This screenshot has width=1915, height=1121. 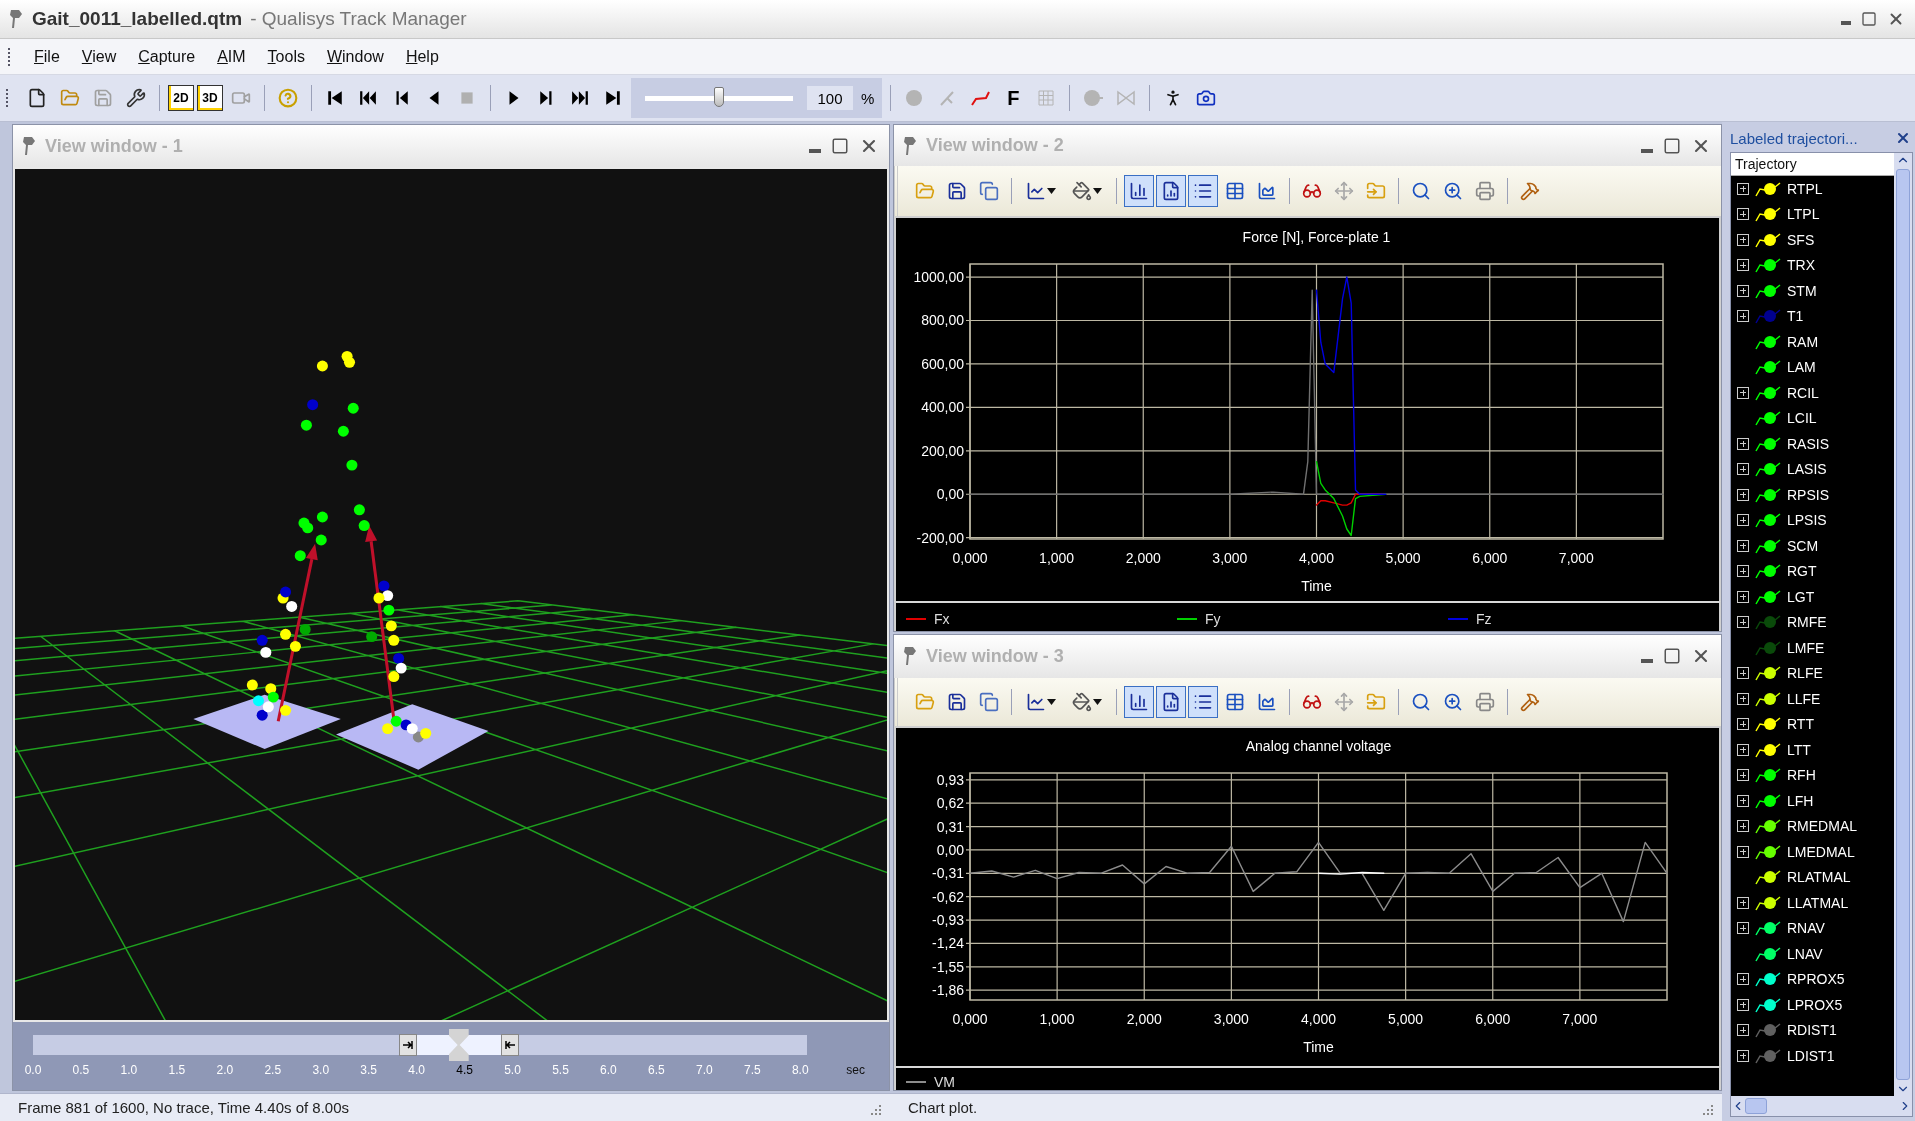 I want to click on trajectory-name: SCM, so click(x=1803, y=545).